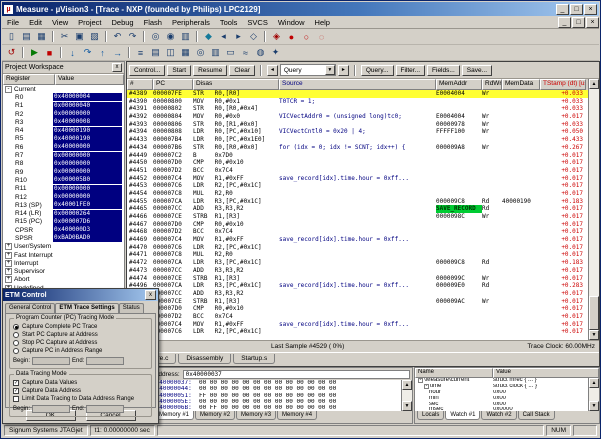 The height and width of the screenshot is (439, 601). What do you see at coordinates (256, 415) in the screenshot?
I see `tab-memory-3: Memory #3` at bounding box center [256, 415].